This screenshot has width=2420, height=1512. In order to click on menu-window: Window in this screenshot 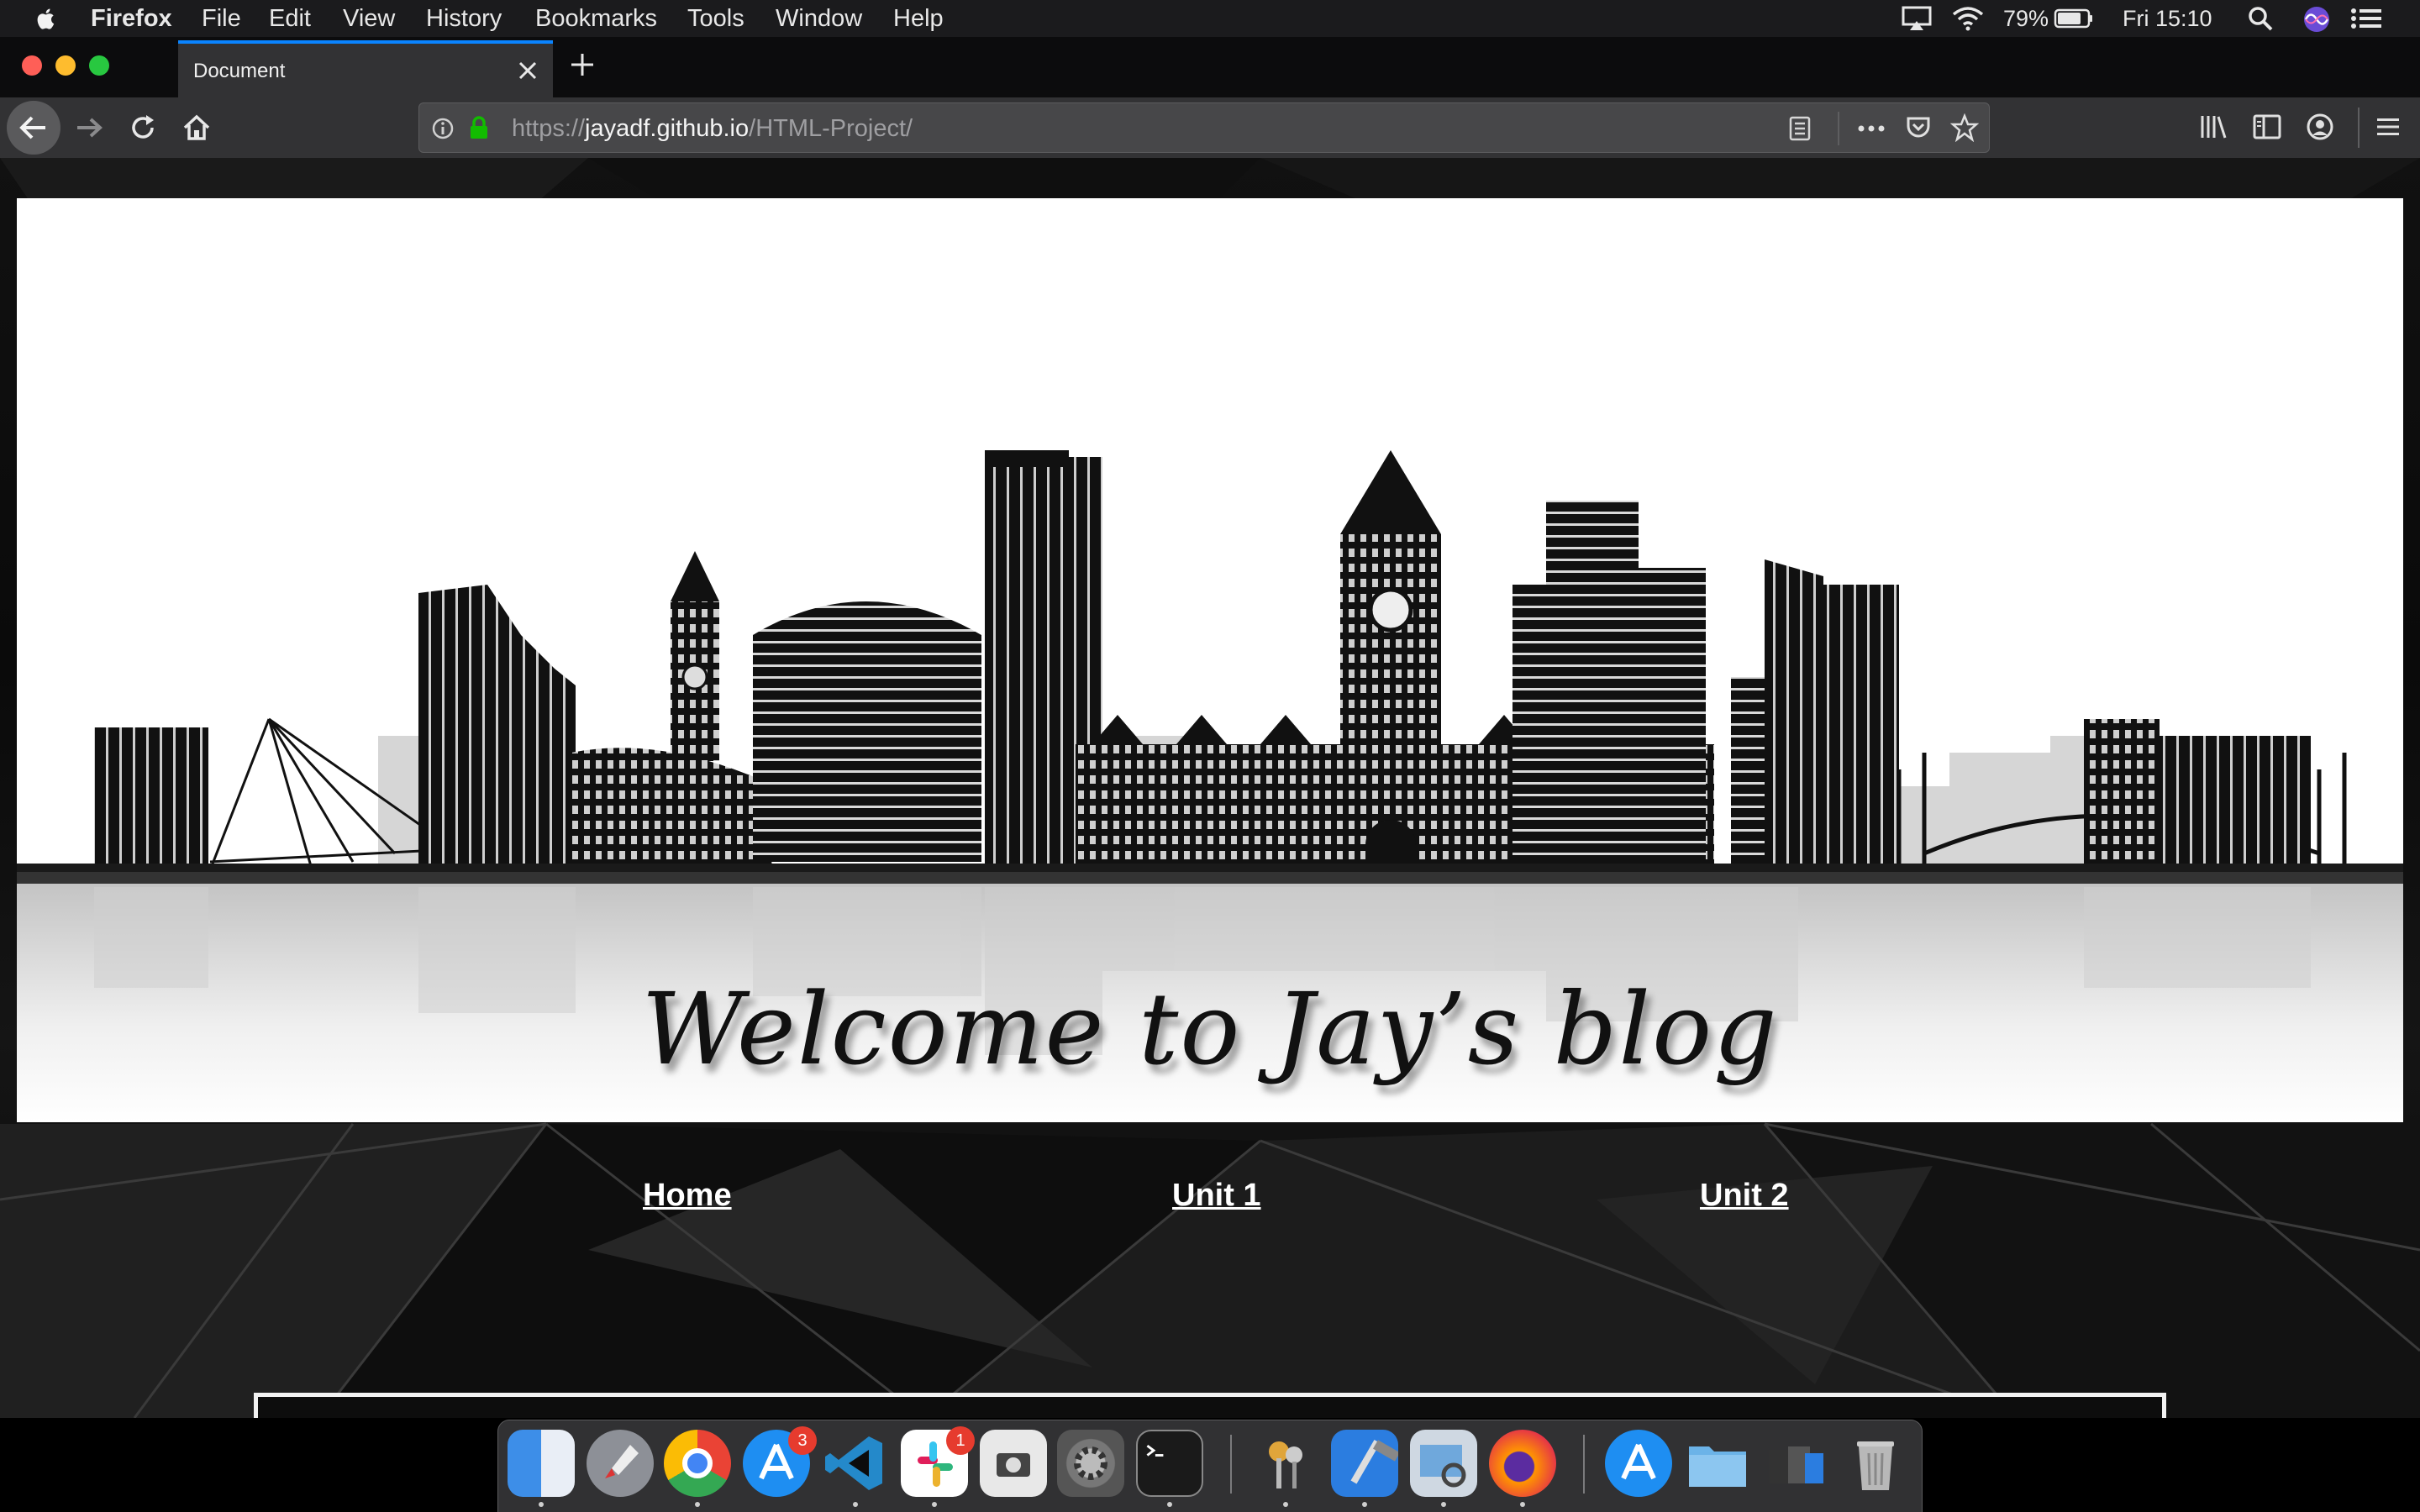, I will do `click(819, 18)`.